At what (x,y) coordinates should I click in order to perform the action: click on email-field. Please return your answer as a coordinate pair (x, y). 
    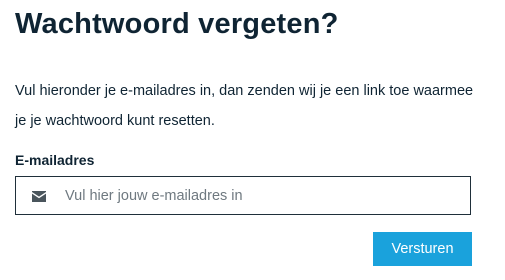
    Looking at the image, I should click on (243, 195).